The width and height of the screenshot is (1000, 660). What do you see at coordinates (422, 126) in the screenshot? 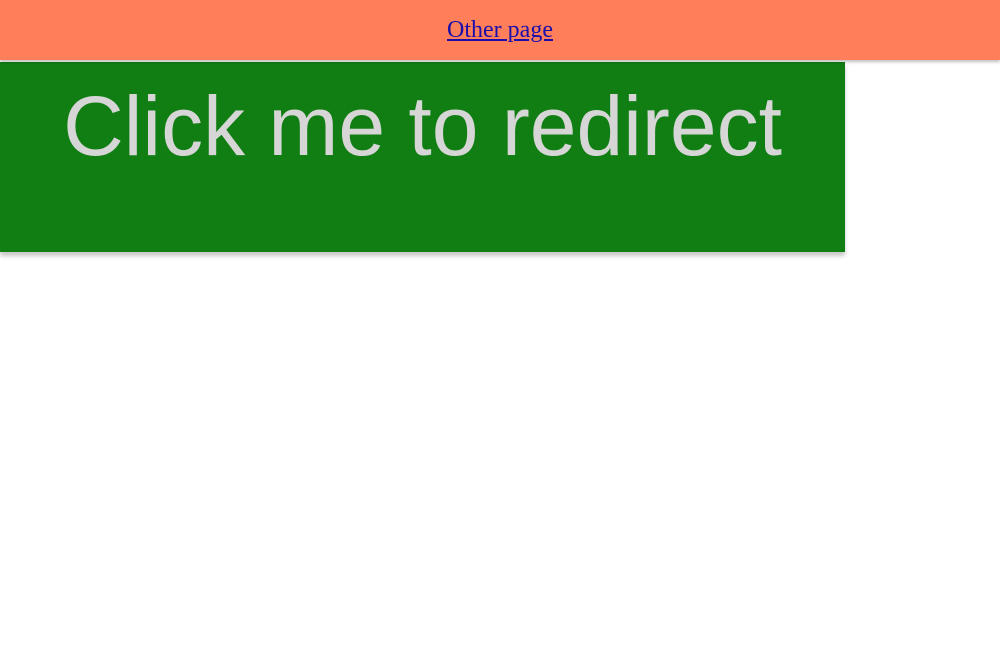
I see `redirect-button-label: Click me to redirect` at bounding box center [422, 126].